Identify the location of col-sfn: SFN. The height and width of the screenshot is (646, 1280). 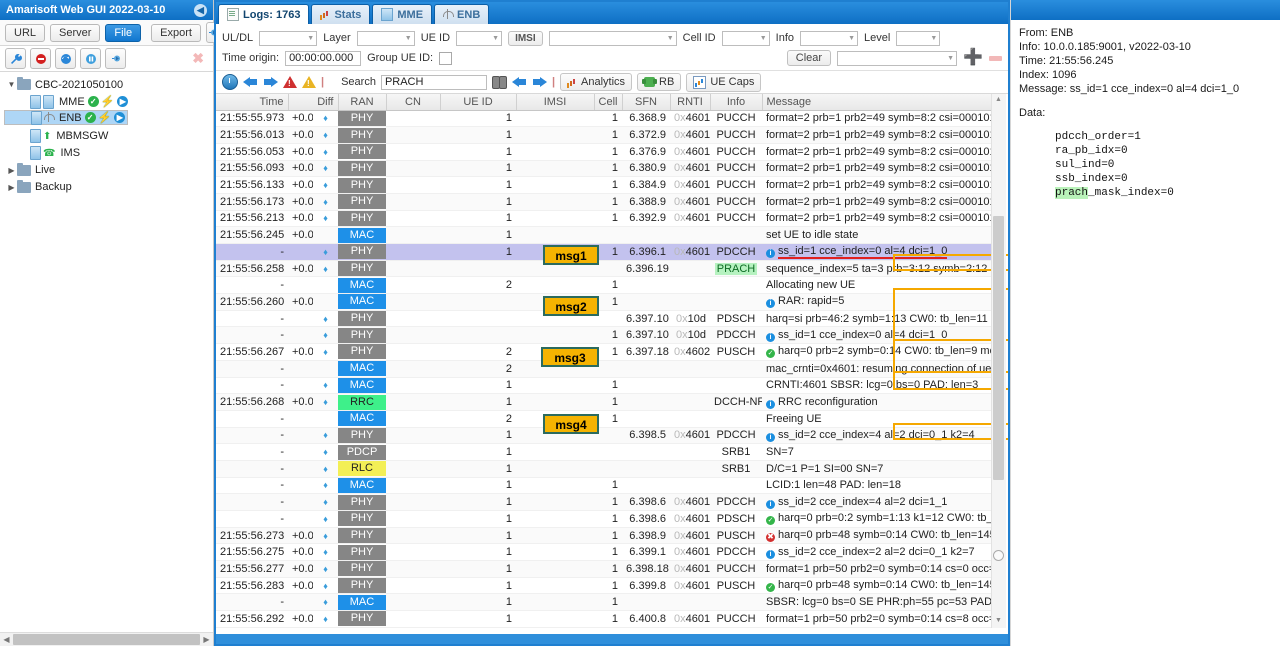
(646, 102).